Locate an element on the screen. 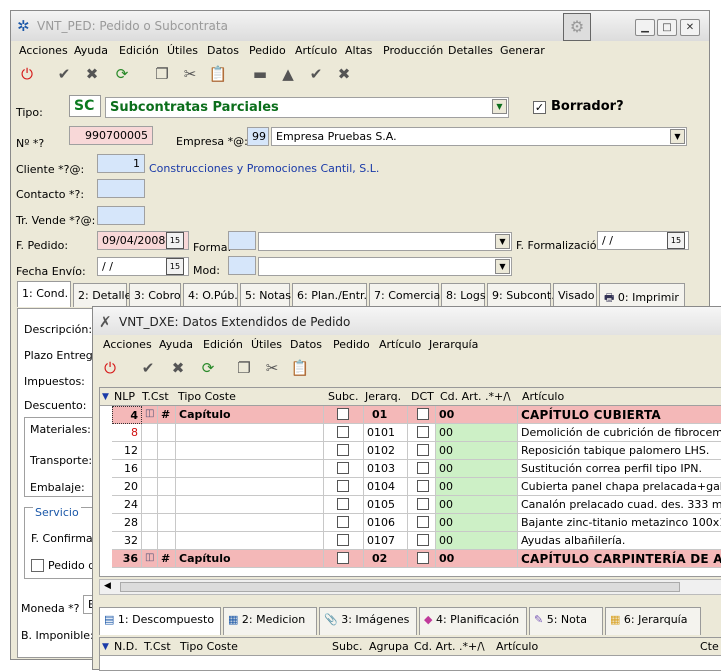 Image resolution: width=721 pixels, height=671 pixels. tab-subcont: 9: Subcont. is located at coordinates (521, 295).